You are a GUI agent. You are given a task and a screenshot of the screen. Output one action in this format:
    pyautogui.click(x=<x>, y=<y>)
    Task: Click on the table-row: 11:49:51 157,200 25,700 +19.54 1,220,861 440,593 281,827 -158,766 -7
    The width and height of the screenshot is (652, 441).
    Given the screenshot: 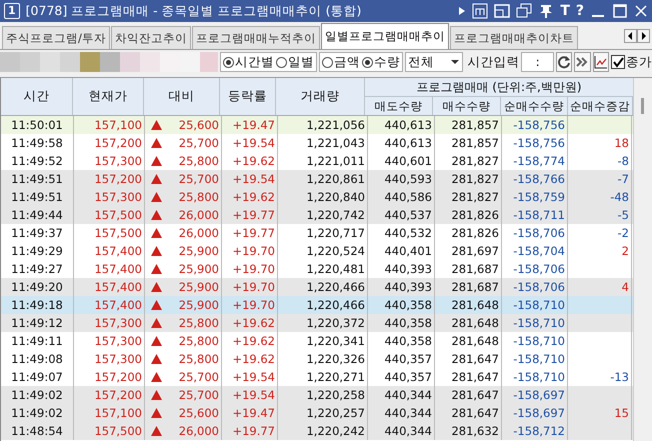 What is the action you would take?
    pyautogui.click(x=317, y=179)
    